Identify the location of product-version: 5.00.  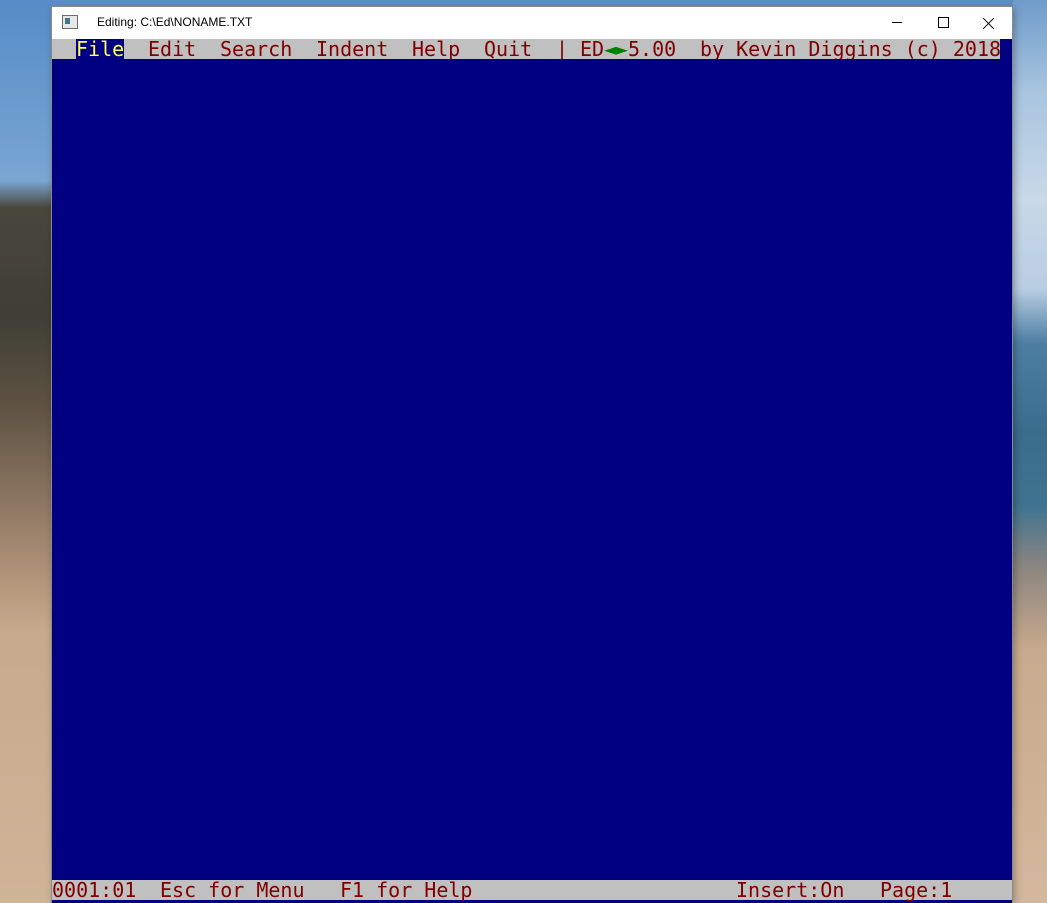
(652, 49).